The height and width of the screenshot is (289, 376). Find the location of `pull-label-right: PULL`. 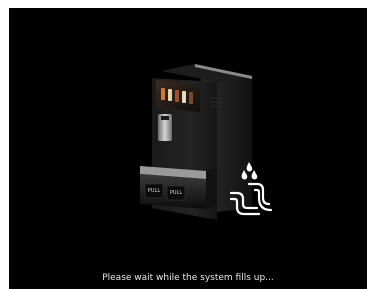

pull-label-right: PULL is located at coordinates (176, 193).